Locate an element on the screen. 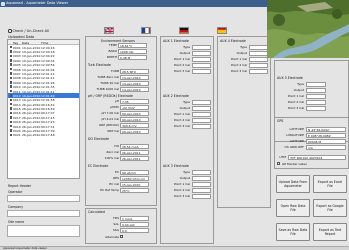 The height and width of the screenshot is (250, 349). report-company-input is located at coordinates (43, 213).